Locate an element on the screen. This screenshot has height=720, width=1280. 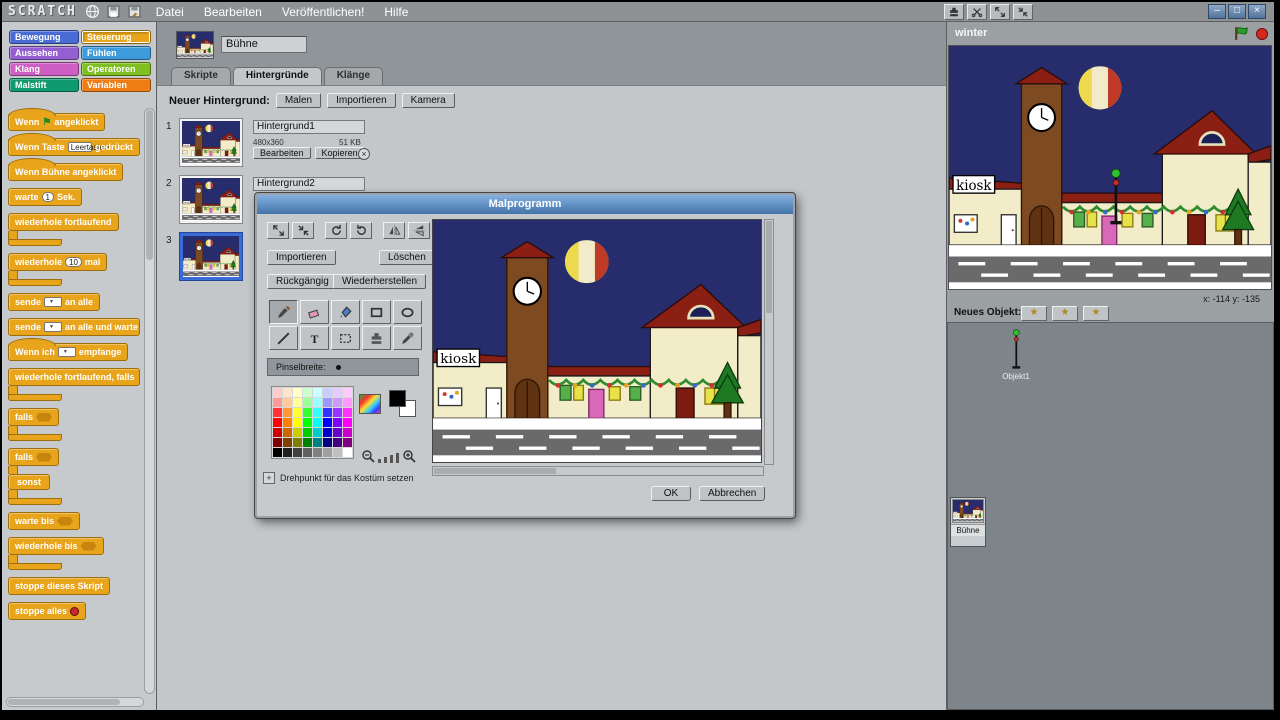
block-dropdown is located at coordinates (53, 302).